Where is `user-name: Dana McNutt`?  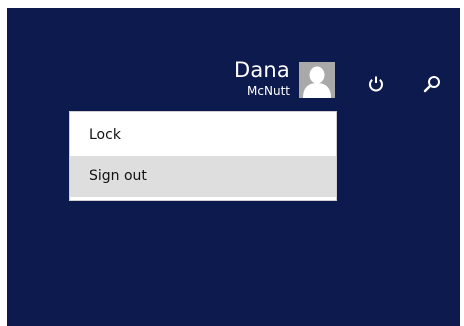
user-name: Dana McNutt is located at coordinates (262, 77).